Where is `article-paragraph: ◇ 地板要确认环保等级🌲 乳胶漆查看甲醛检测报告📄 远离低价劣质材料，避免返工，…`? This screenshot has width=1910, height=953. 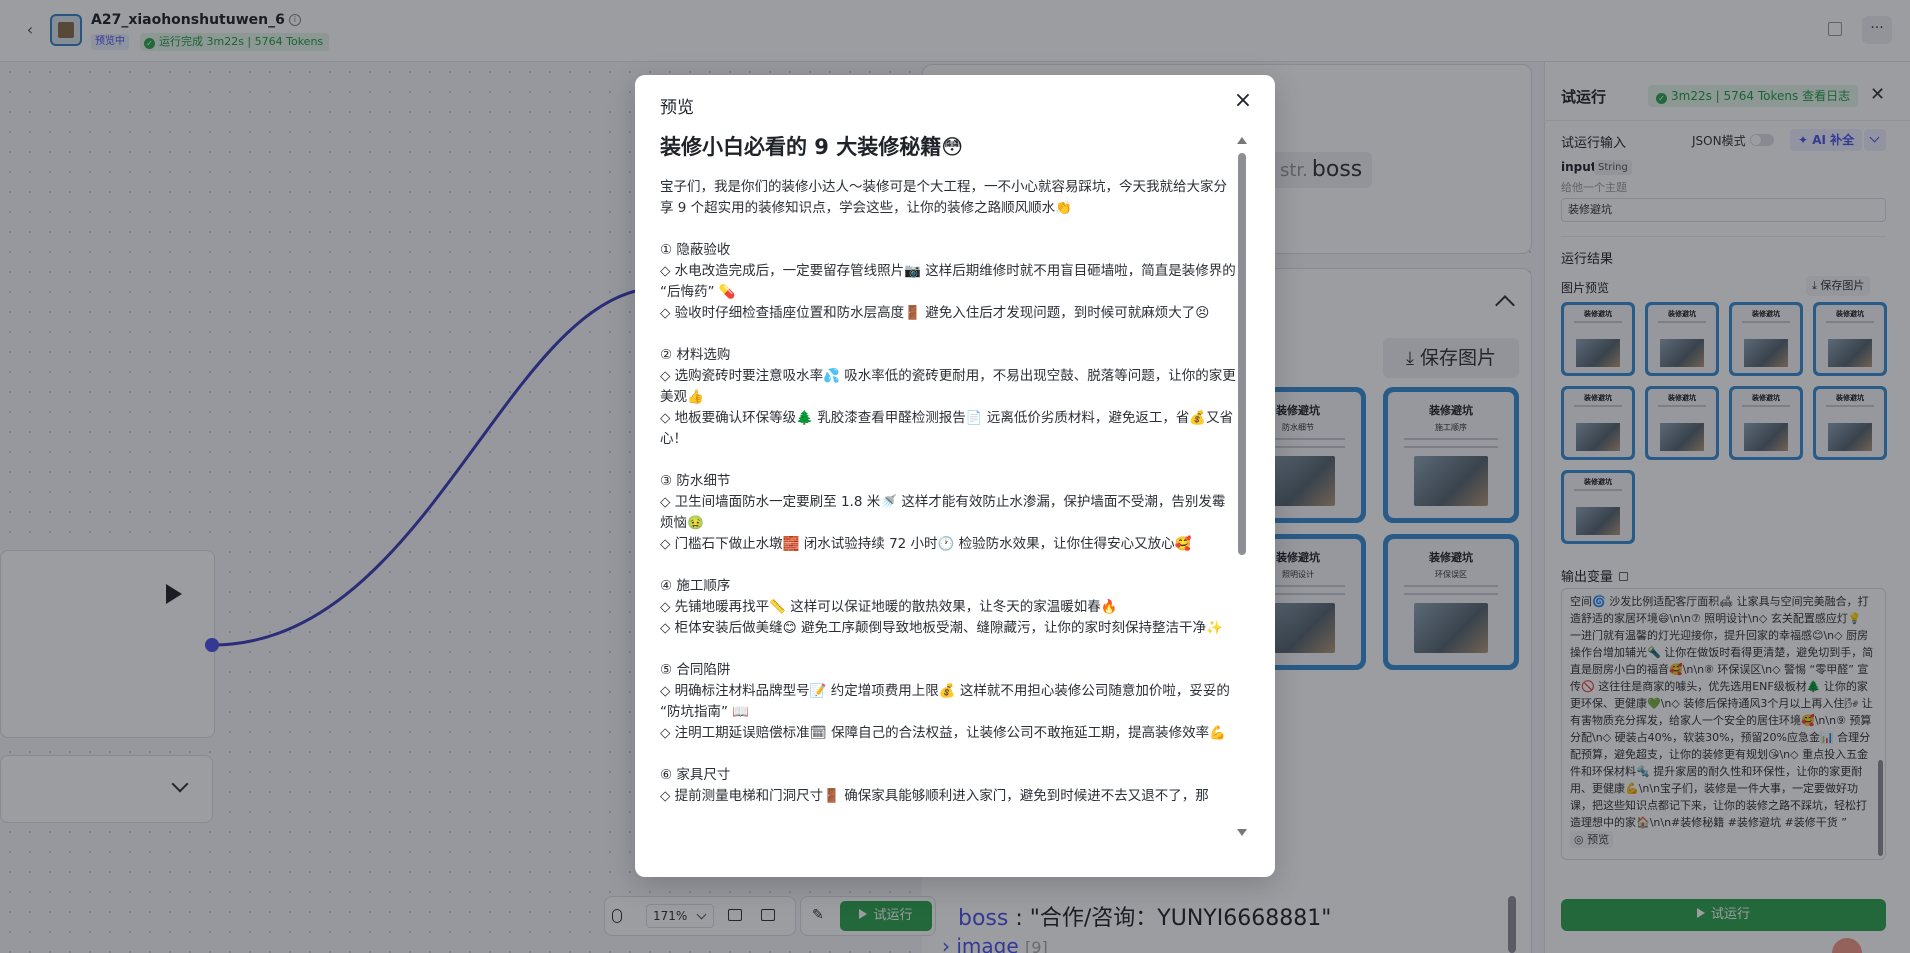
article-paragraph: ◇ 地板要确认环保等级🌲 乳胶漆查看甲醛检测报告📄 远离低价劣质材料，避免返工，… is located at coordinates (947, 428).